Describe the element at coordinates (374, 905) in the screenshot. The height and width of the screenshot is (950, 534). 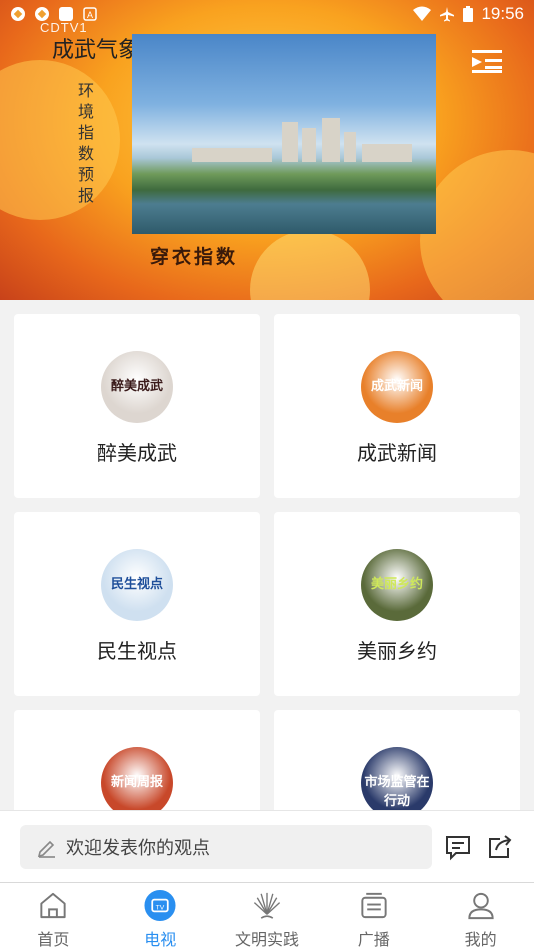
I see `radio-icon` at that location.